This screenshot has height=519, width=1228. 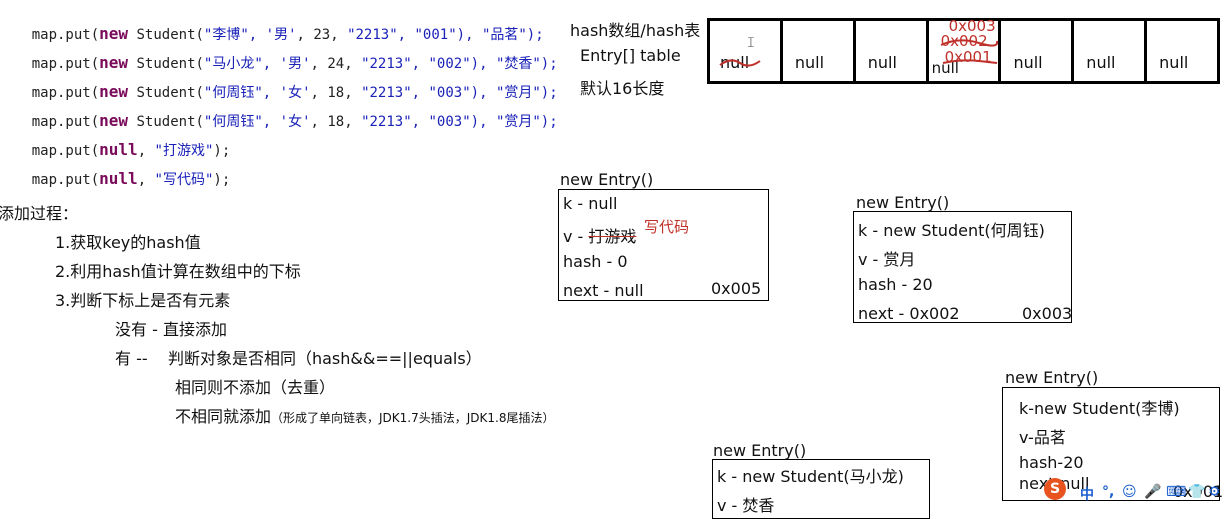 I want to click on entry-value: v-品茗, so click(x=1042, y=437).